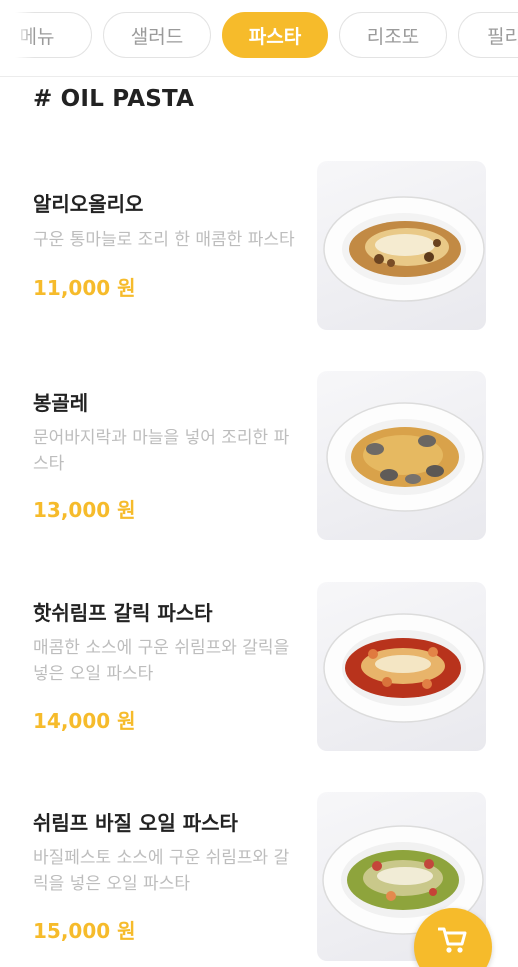 Image resolution: width=518 pixels, height=967 pixels. Describe the element at coordinates (114, 99) in the screenshot. I see `section-title: # OIL PASTA` at that location.